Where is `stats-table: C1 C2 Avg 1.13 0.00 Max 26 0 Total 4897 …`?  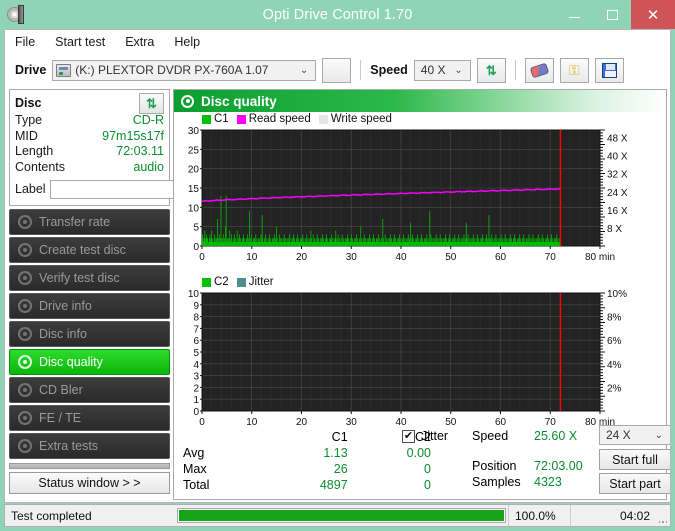 stats-table: C1 C2 Avg 1.13 0.00 Max 26 0 Total 4897 … is located at coordinates (307, 461).